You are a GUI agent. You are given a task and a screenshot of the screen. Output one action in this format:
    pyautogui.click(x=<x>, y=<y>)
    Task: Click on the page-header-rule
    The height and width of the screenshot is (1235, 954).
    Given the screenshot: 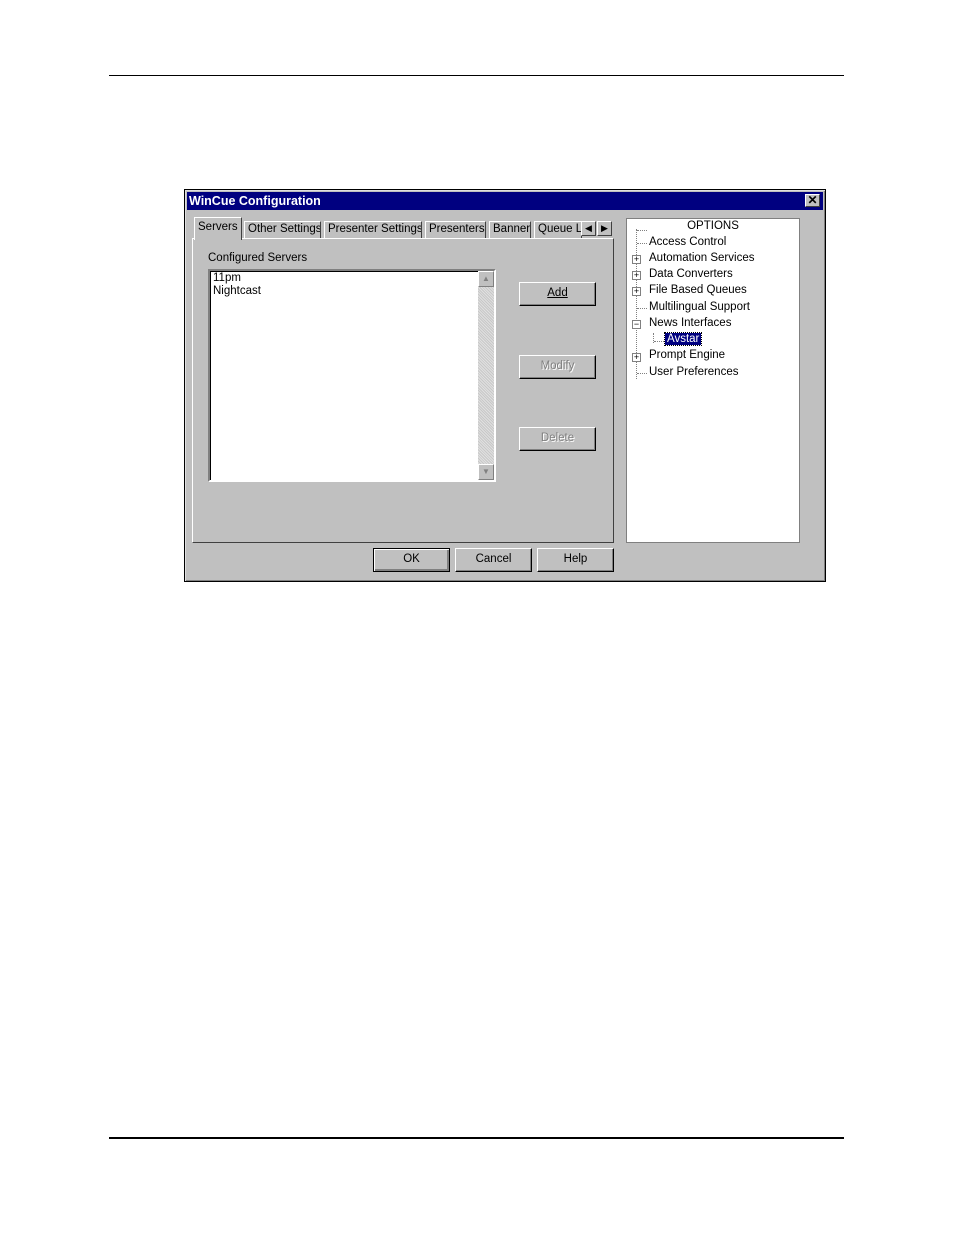 What is the action you would take?
    pyautogui.click(x=476, y=75)
    